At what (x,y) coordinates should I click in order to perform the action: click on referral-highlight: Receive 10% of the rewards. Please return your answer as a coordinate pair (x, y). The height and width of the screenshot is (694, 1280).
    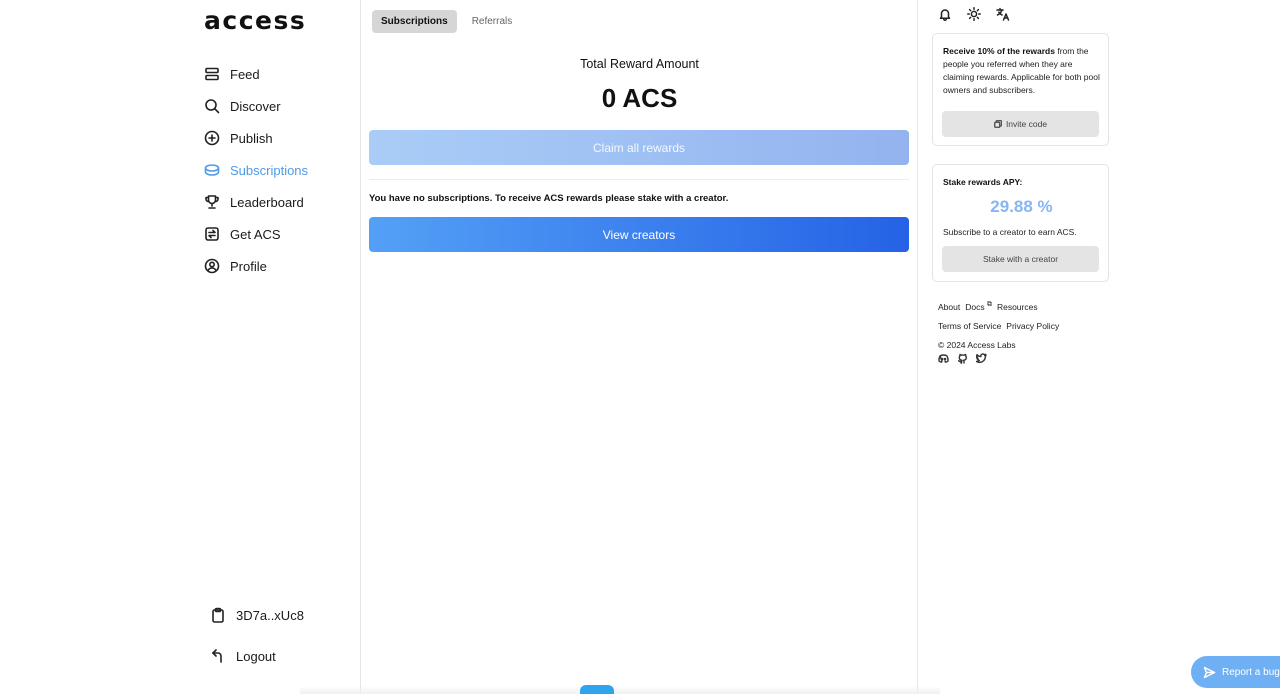
    Looking at the image, I should click on (999, 51).